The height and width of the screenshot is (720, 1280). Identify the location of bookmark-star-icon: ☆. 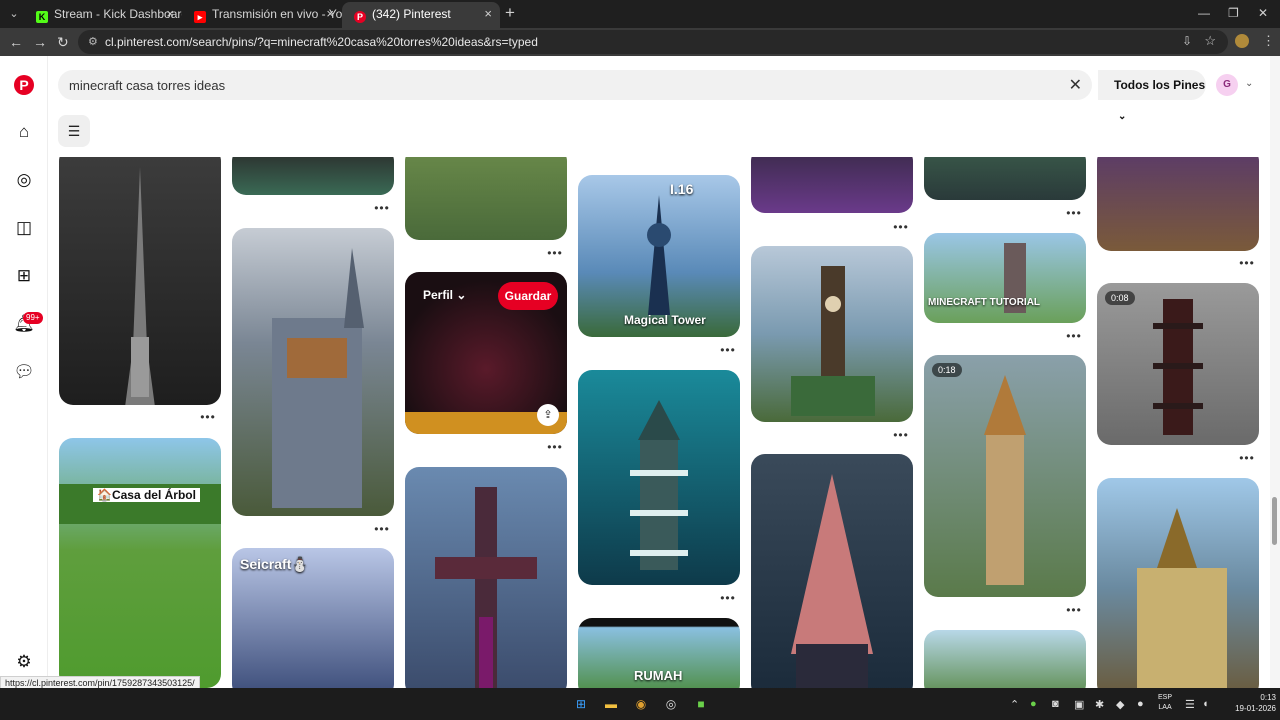
(1210, 41).